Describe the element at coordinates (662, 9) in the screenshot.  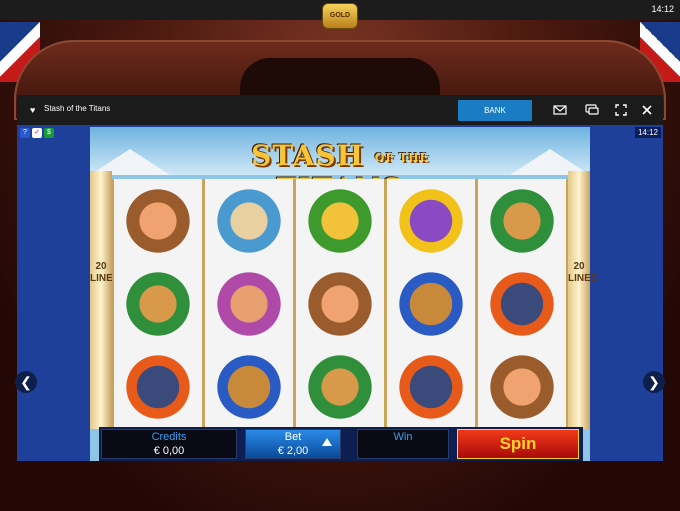
I see `system-clock: 14:12` at that location.